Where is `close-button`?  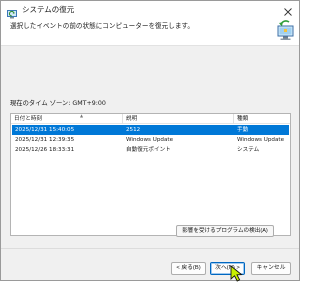 close-button is located at coordinates (288, 10).